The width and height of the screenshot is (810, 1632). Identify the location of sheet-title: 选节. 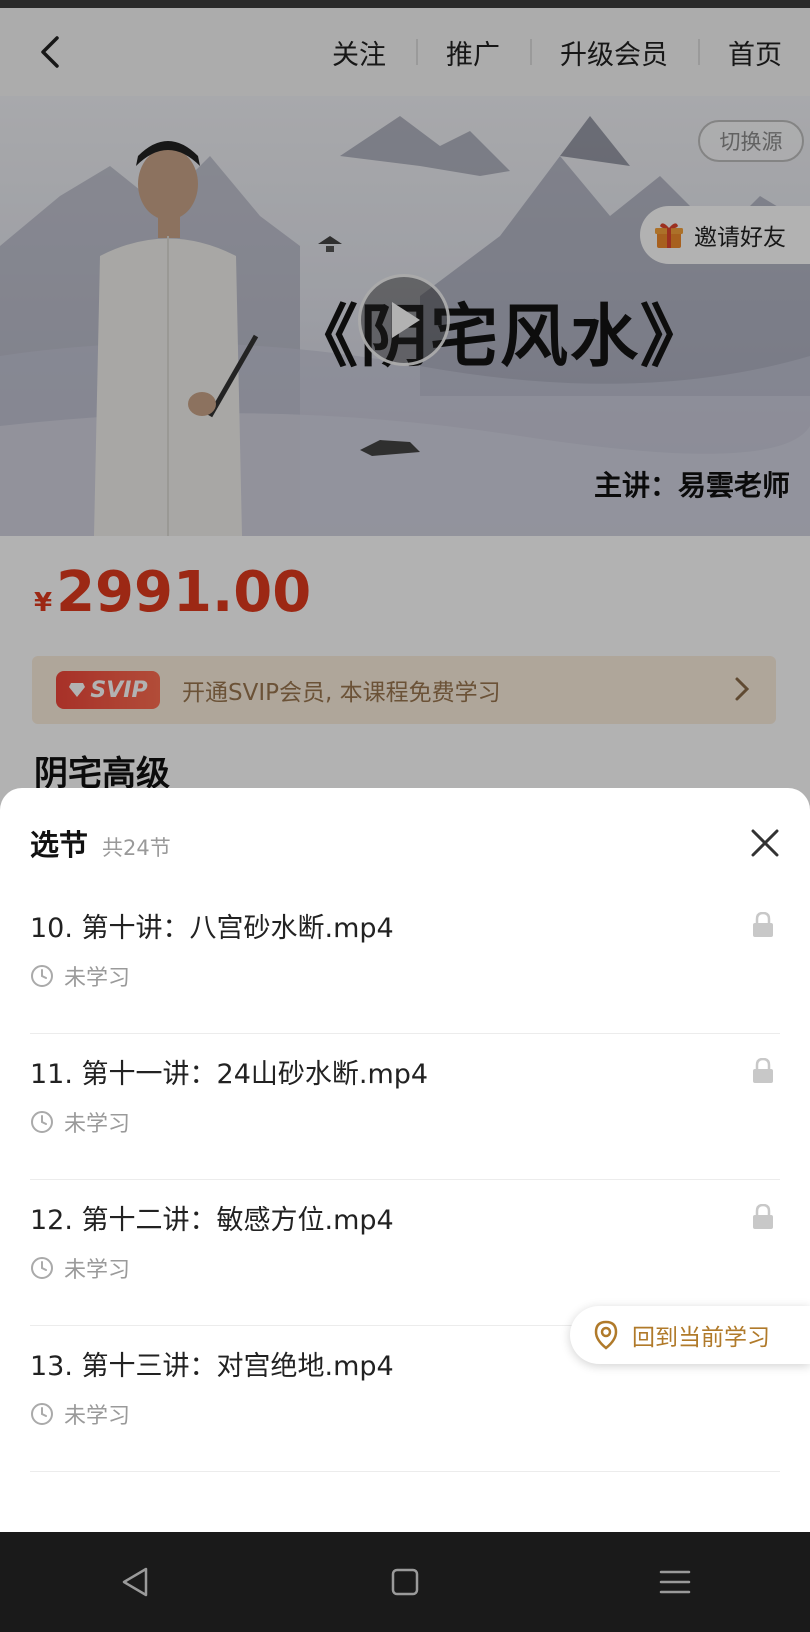
(59, 845).